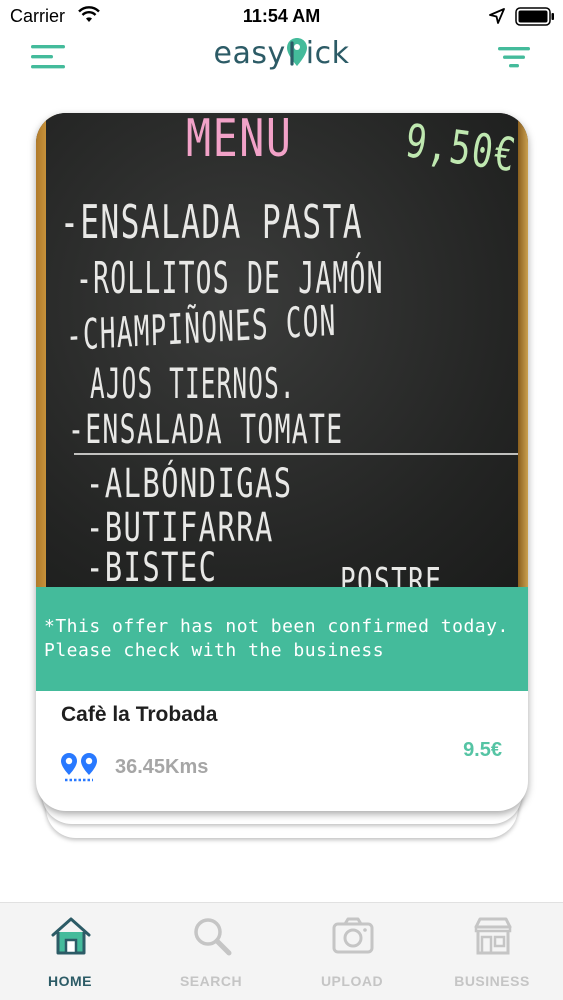 The image size is (563, 1000). I want to click on board-line-3: -CHAMPIÑONES CON, so click(201, 327).